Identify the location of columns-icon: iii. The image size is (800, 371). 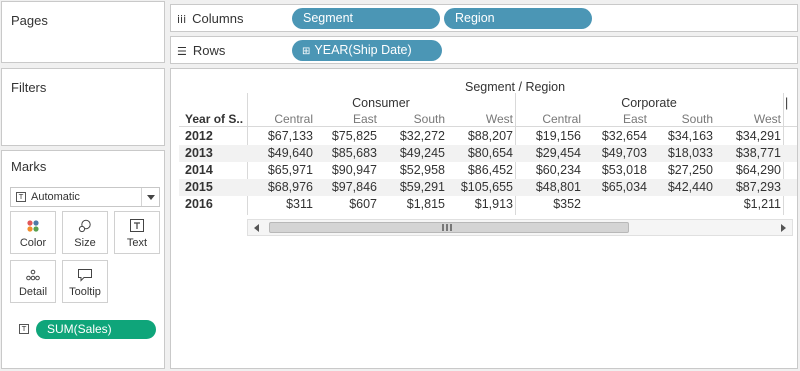
(182, 19).